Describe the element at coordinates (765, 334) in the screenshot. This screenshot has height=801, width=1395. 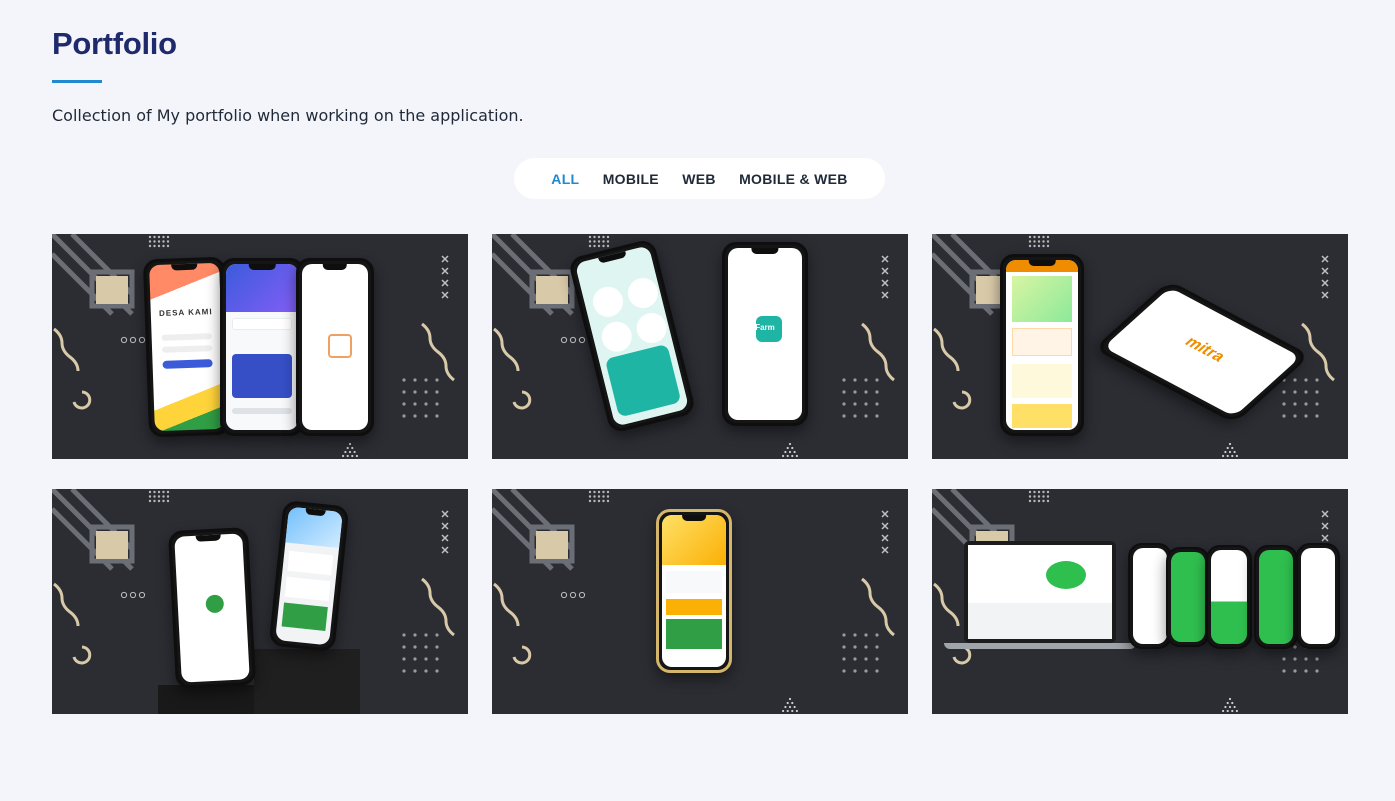
I see `phone-mockup: Farm` at that location.